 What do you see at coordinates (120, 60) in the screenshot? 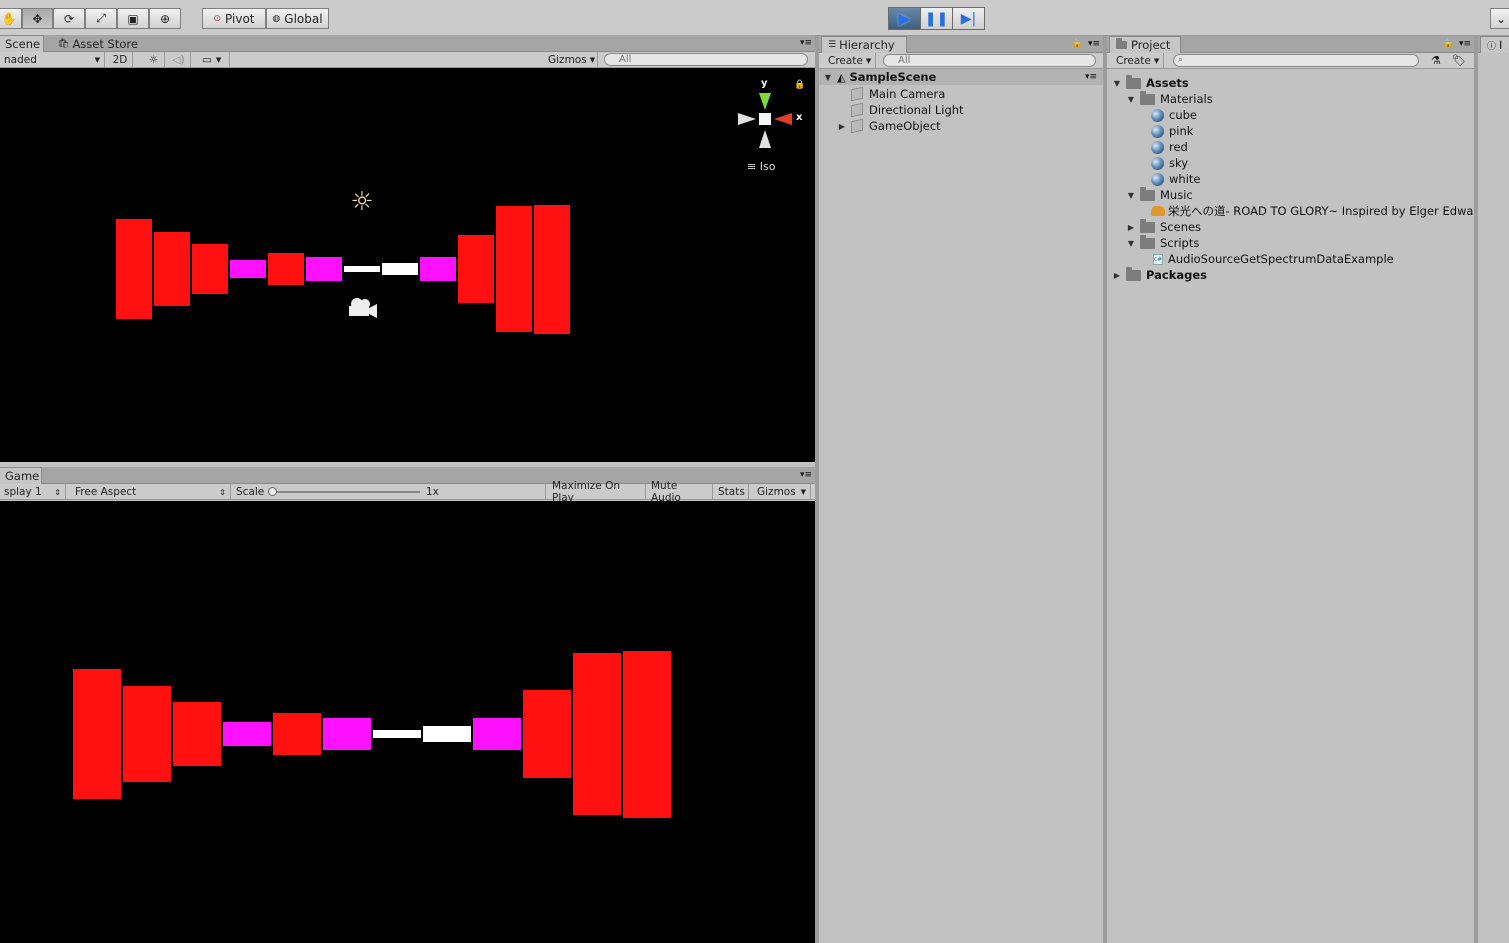
I see `2d-toggle: 2D` at bounding box center [120, 60].